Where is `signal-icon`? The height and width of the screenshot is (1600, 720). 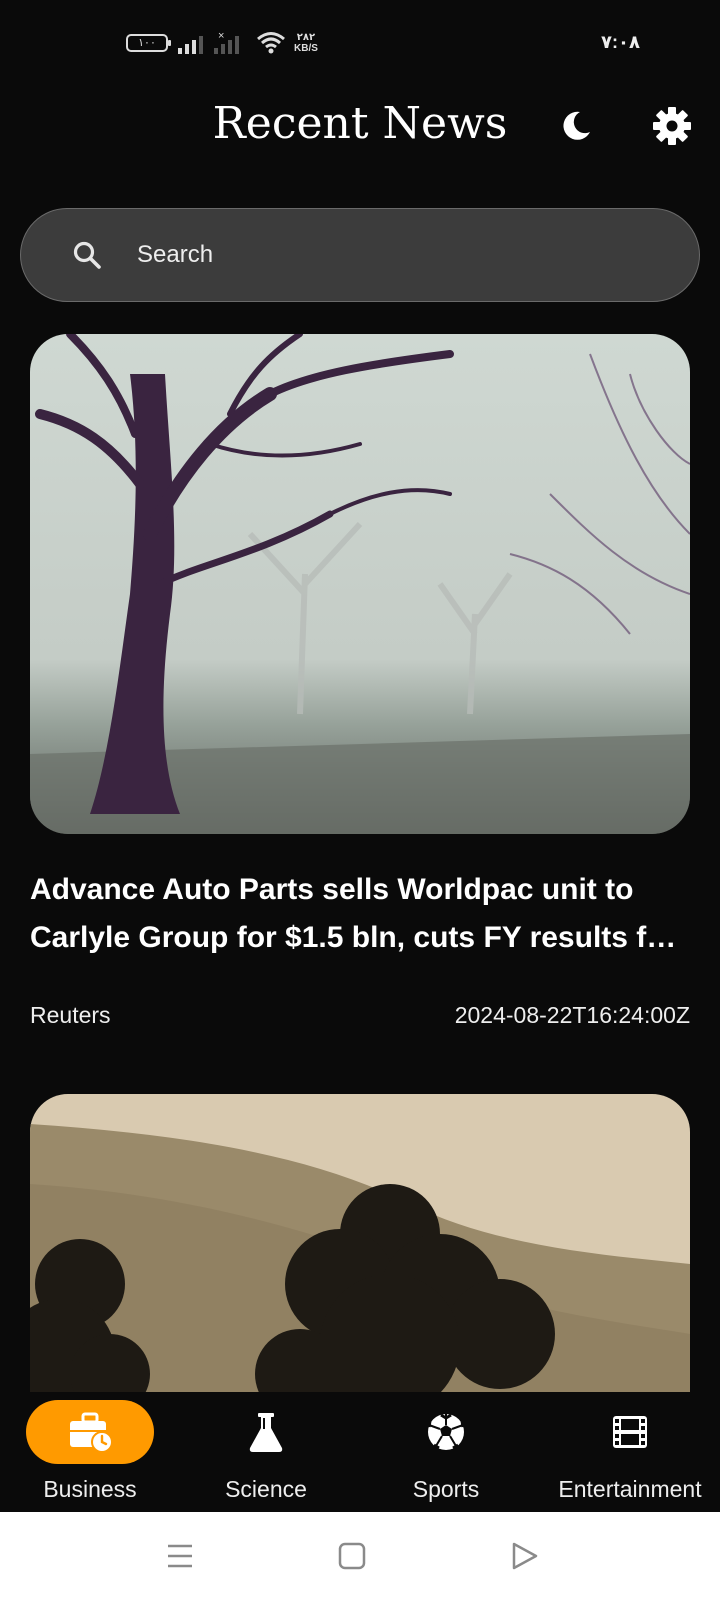 signal-icon is located at coordinates (193, 44).